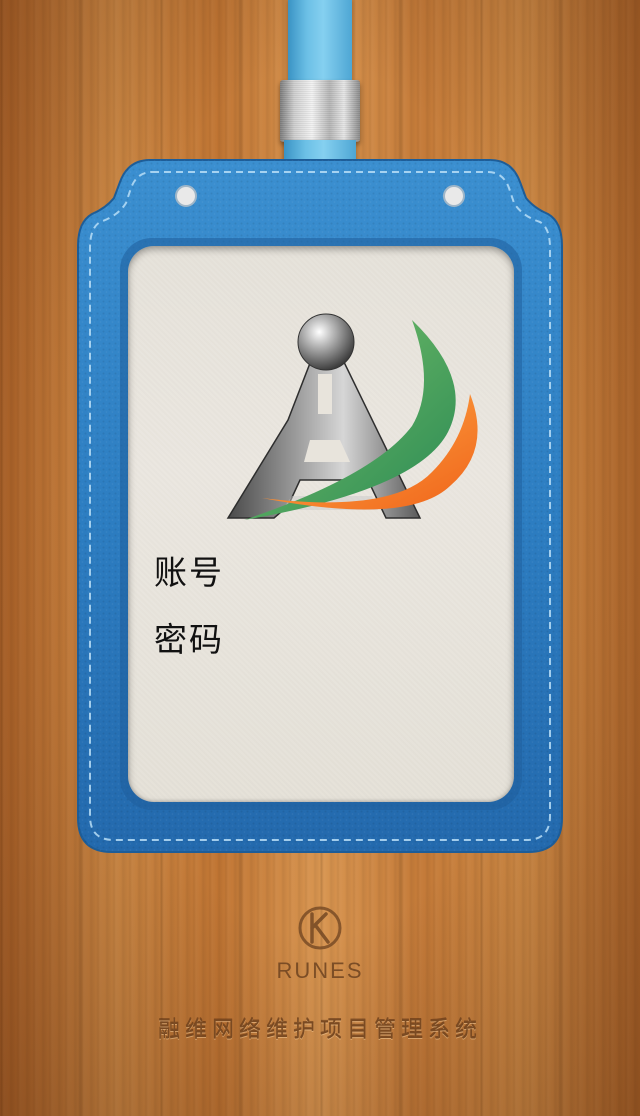 This screenshot has width=640, height=1116. I want to click on tower-a-logo-icon, so click(352, 416).